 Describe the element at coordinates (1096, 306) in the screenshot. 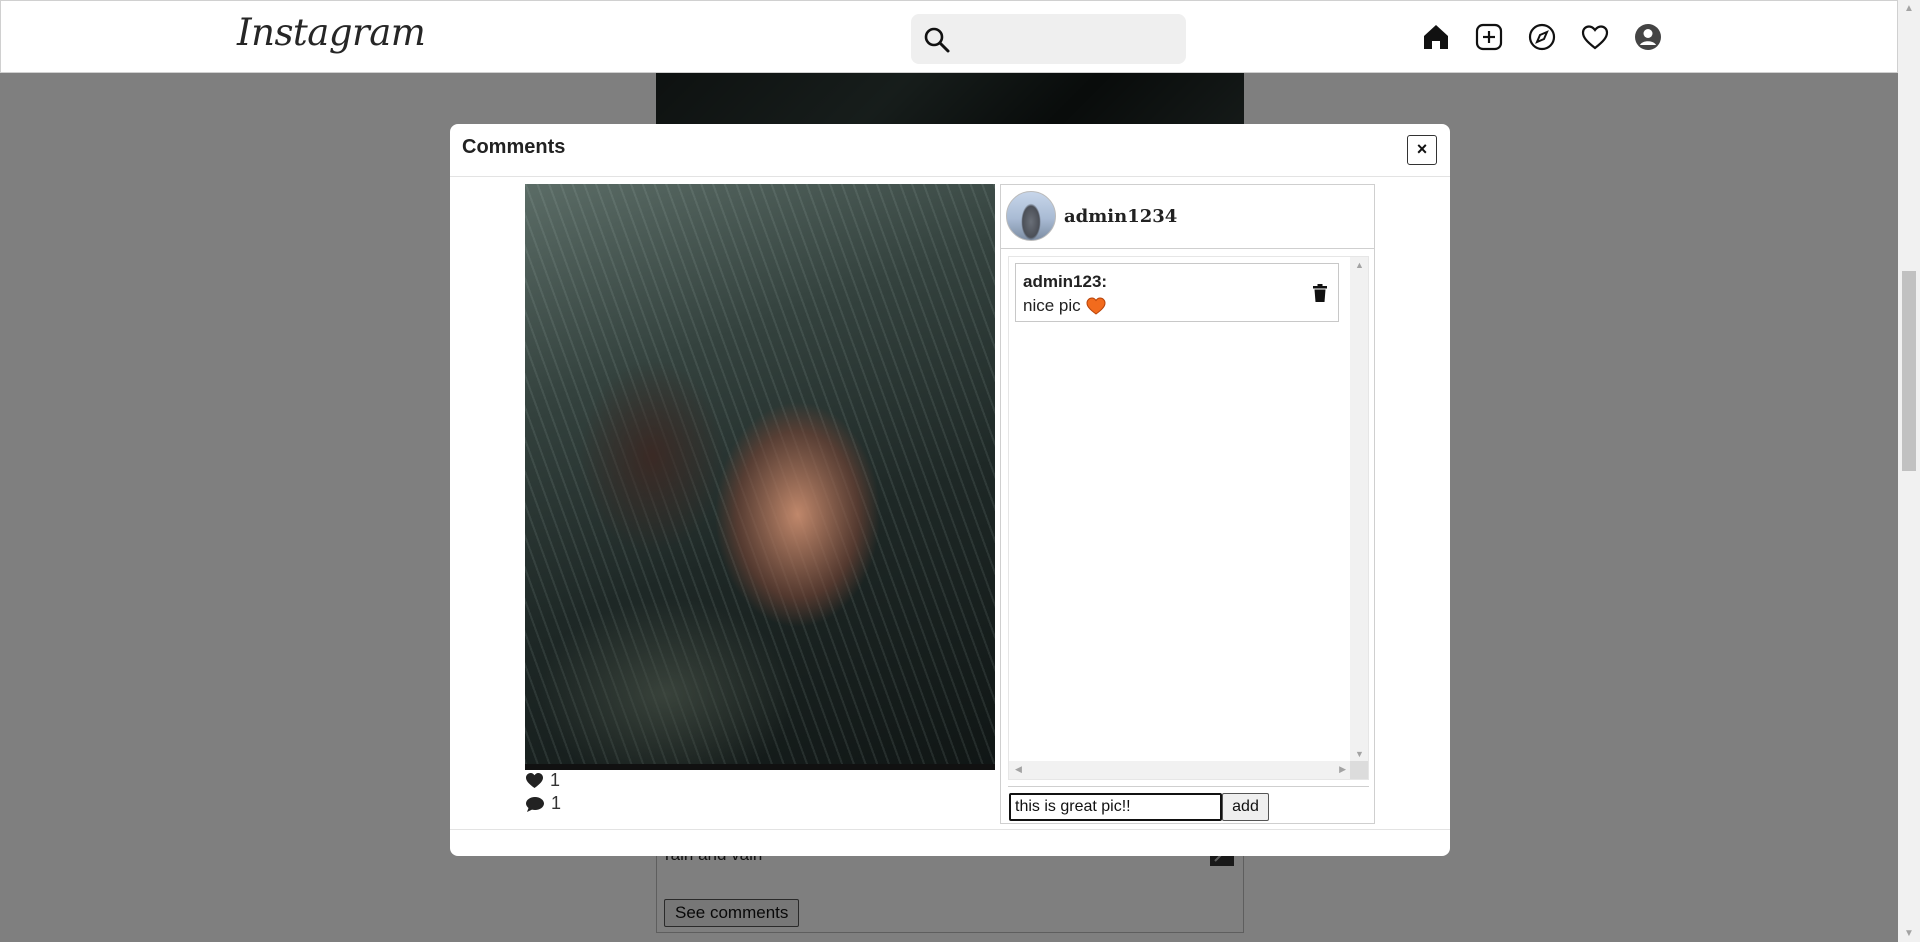

I see `orange-heart-icon` at that location.